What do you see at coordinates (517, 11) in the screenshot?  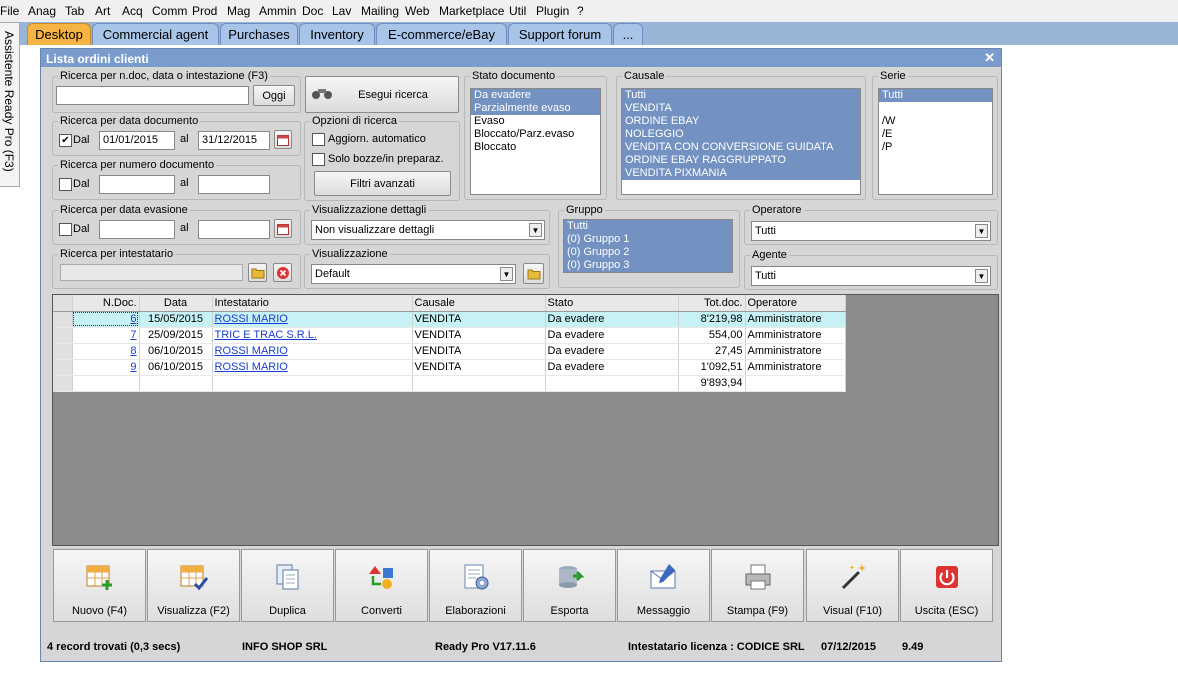 I see `menu-util: Util` at bounding box center [517, 11].